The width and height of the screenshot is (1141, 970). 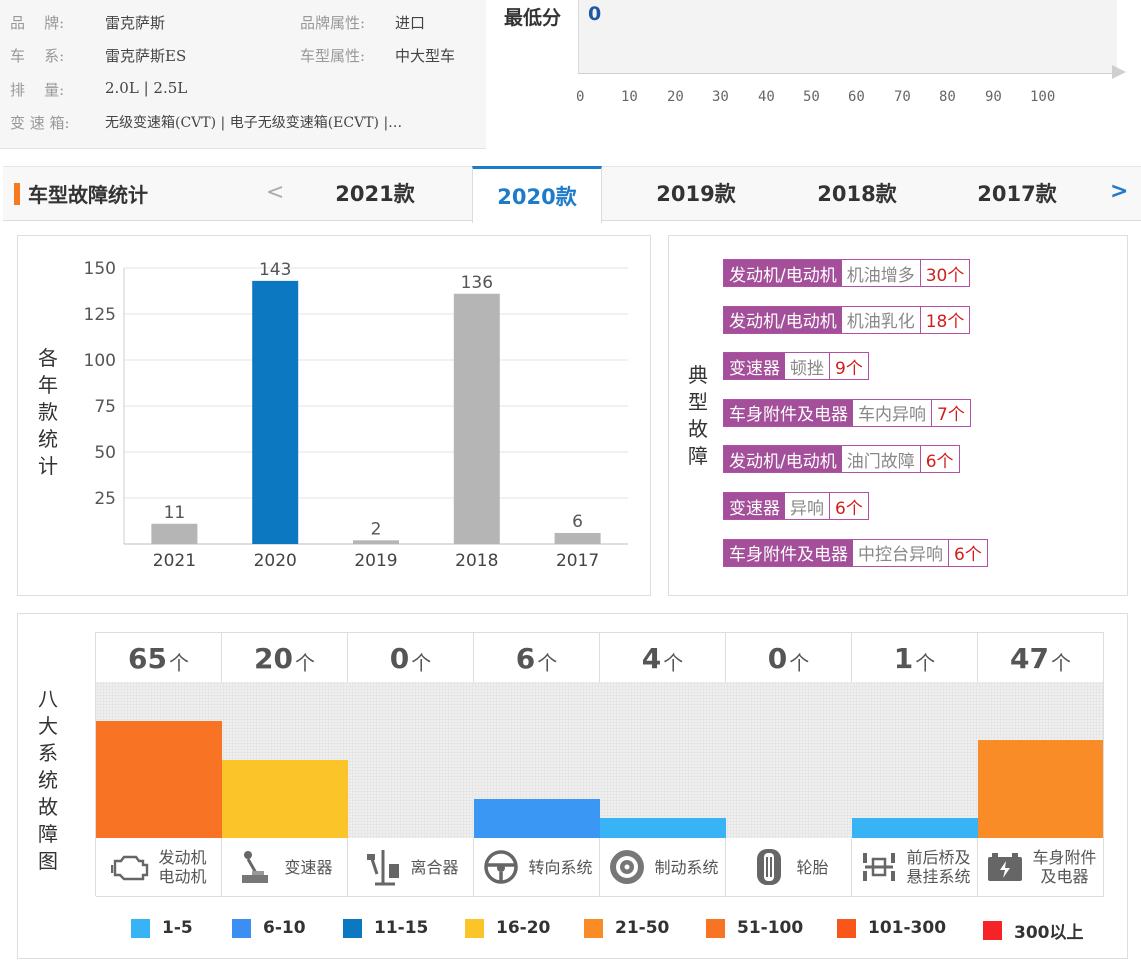 What do you see at coordinates (333, 56) in the screenshot?
I see `model-attr-key: 车型属性:` at bounding box center [333, 56].